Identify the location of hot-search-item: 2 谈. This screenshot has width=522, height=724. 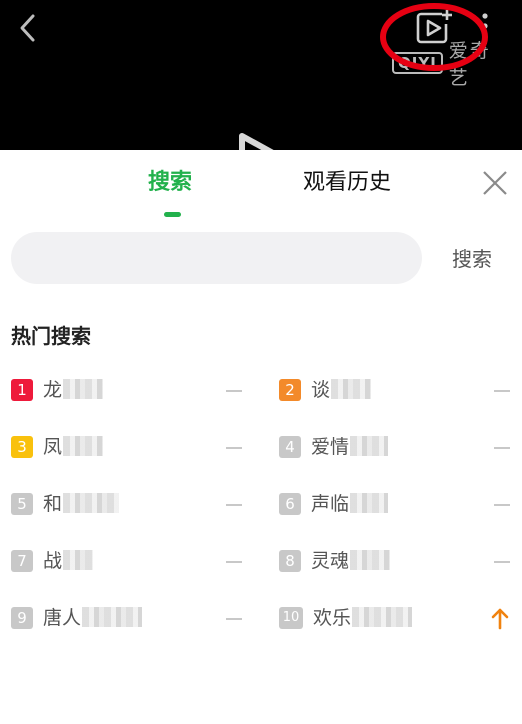
(399, 390).